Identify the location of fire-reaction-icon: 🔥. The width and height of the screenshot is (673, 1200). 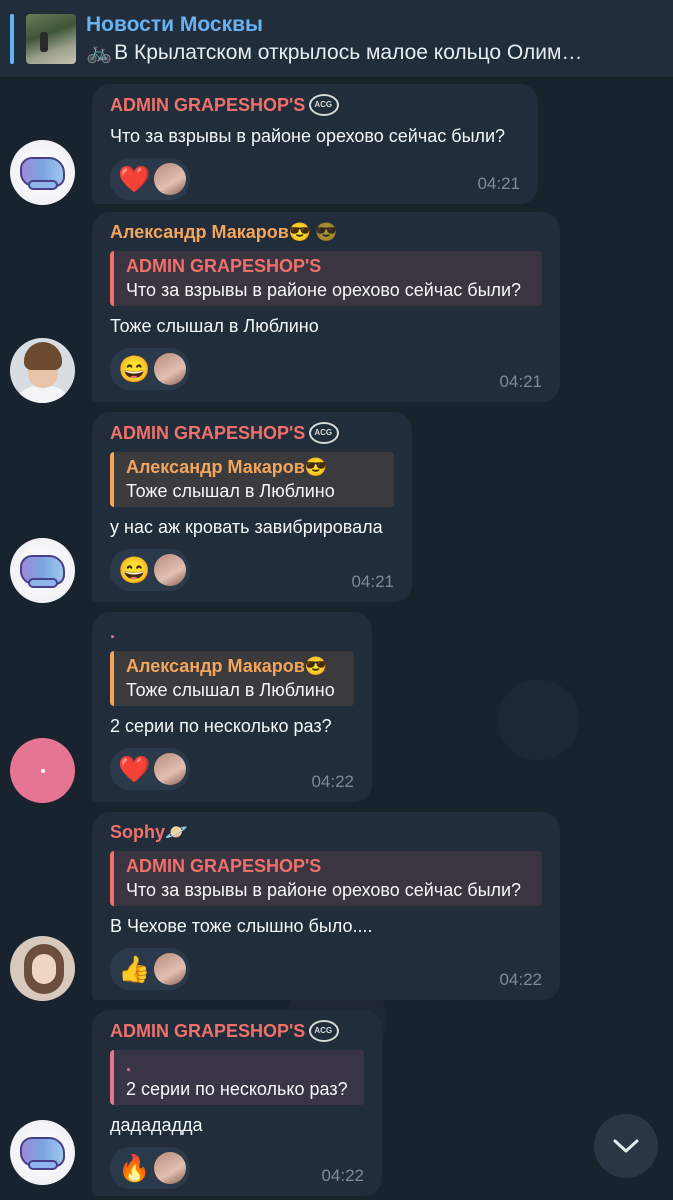
(134, 1168).